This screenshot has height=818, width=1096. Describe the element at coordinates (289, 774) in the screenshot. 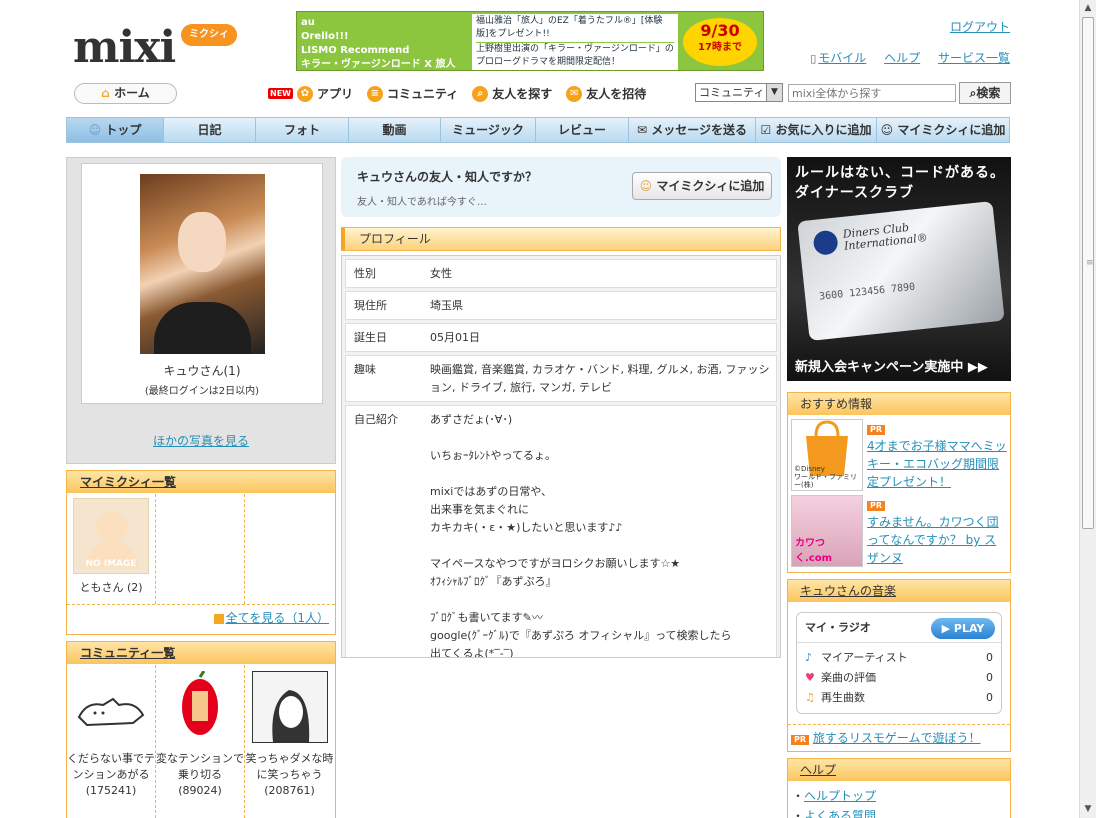

I see `community-name: 笑っちゃダメな時に笑っちゃう (208761)` at that location.